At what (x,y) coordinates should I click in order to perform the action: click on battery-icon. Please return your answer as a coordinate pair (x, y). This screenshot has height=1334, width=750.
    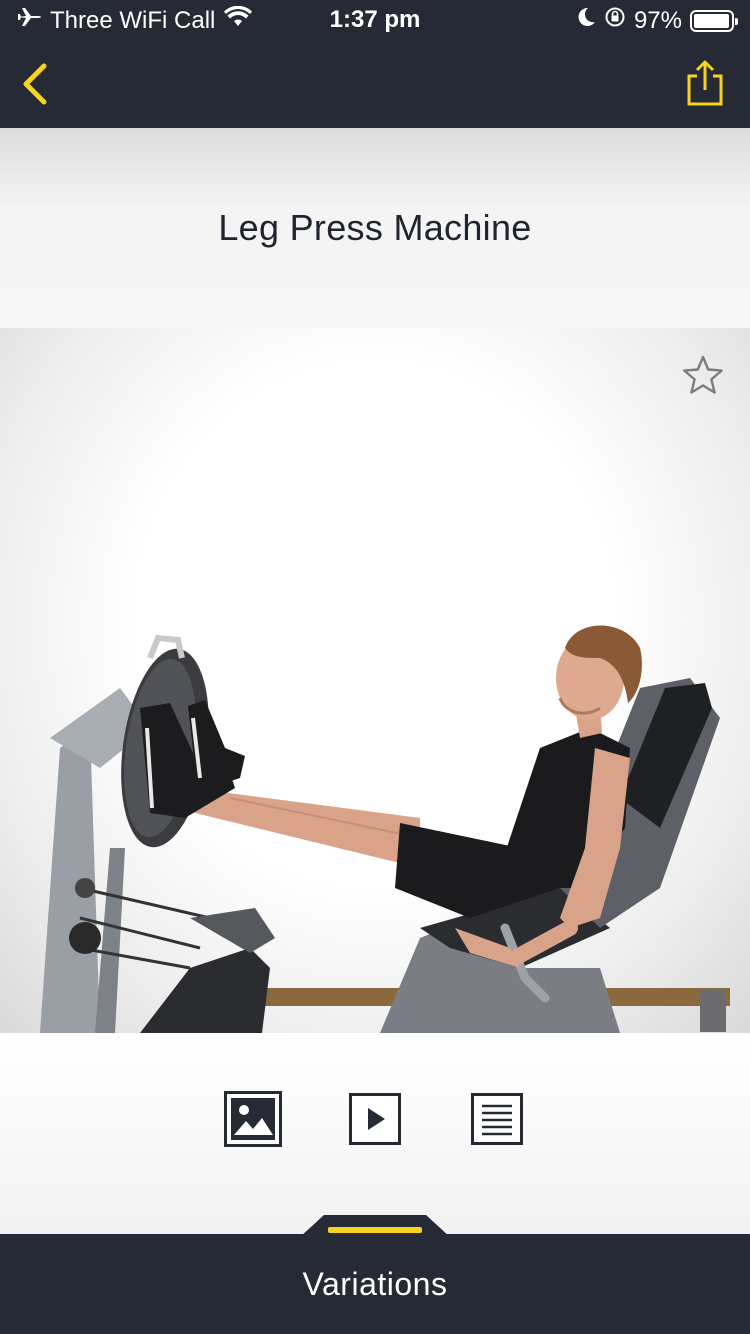
    Looking at the image, I should click on (714, 20).